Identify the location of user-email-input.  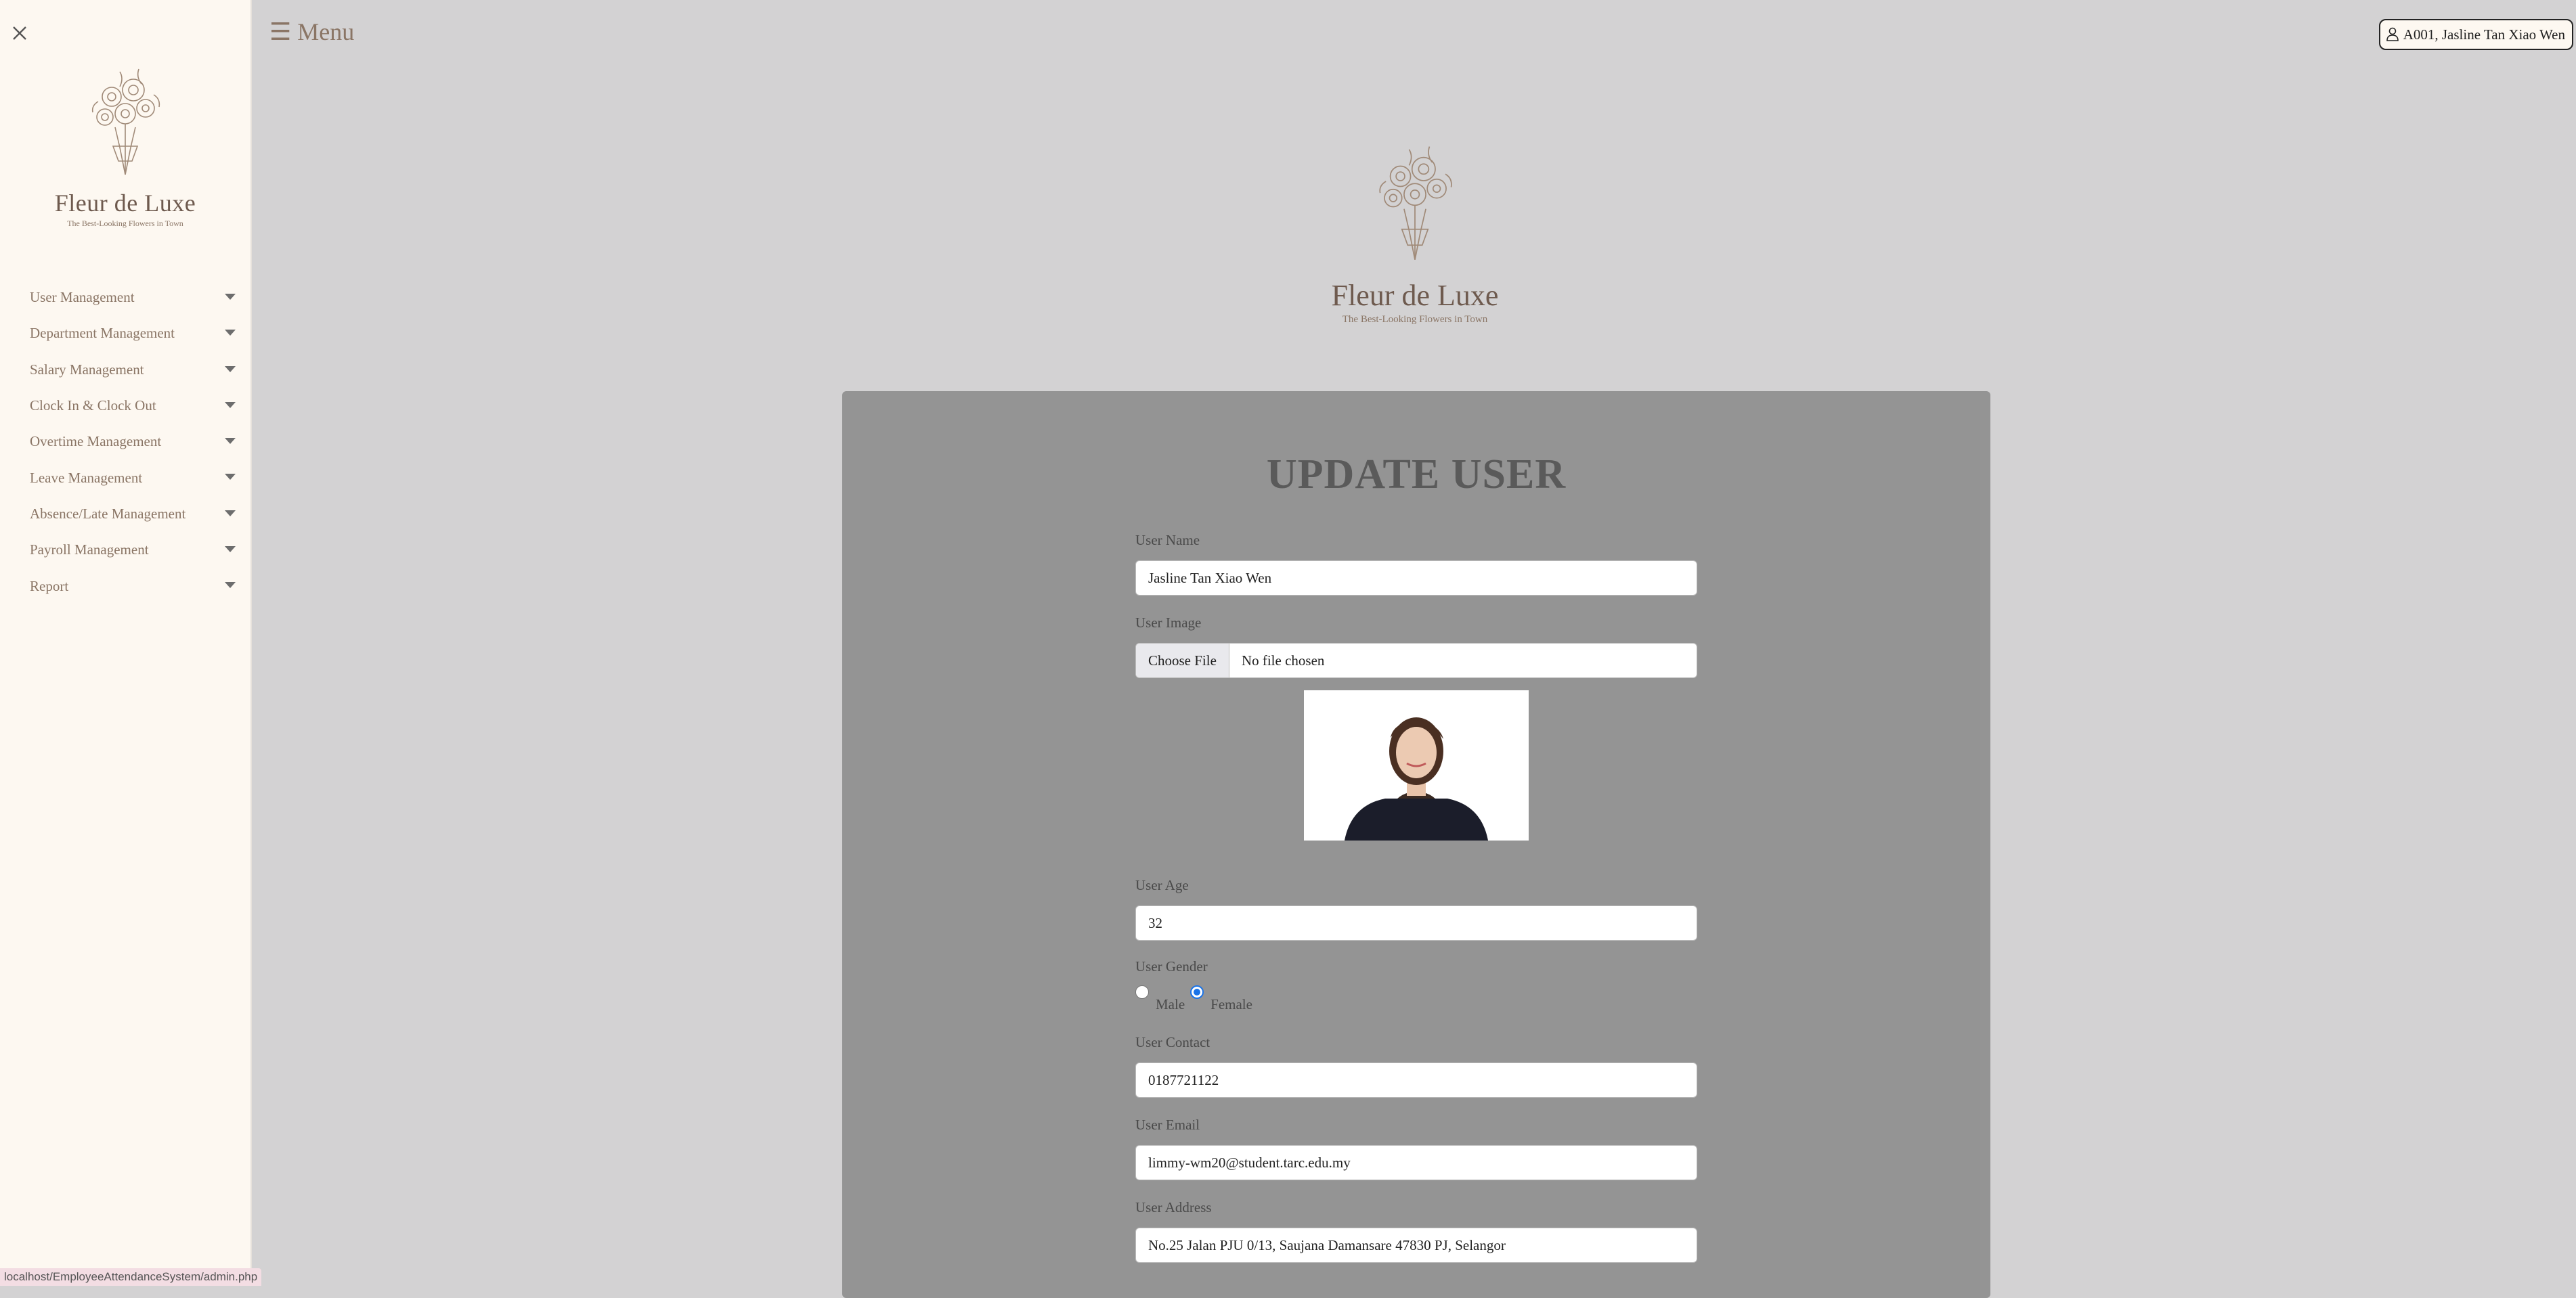
(1416, 1162).